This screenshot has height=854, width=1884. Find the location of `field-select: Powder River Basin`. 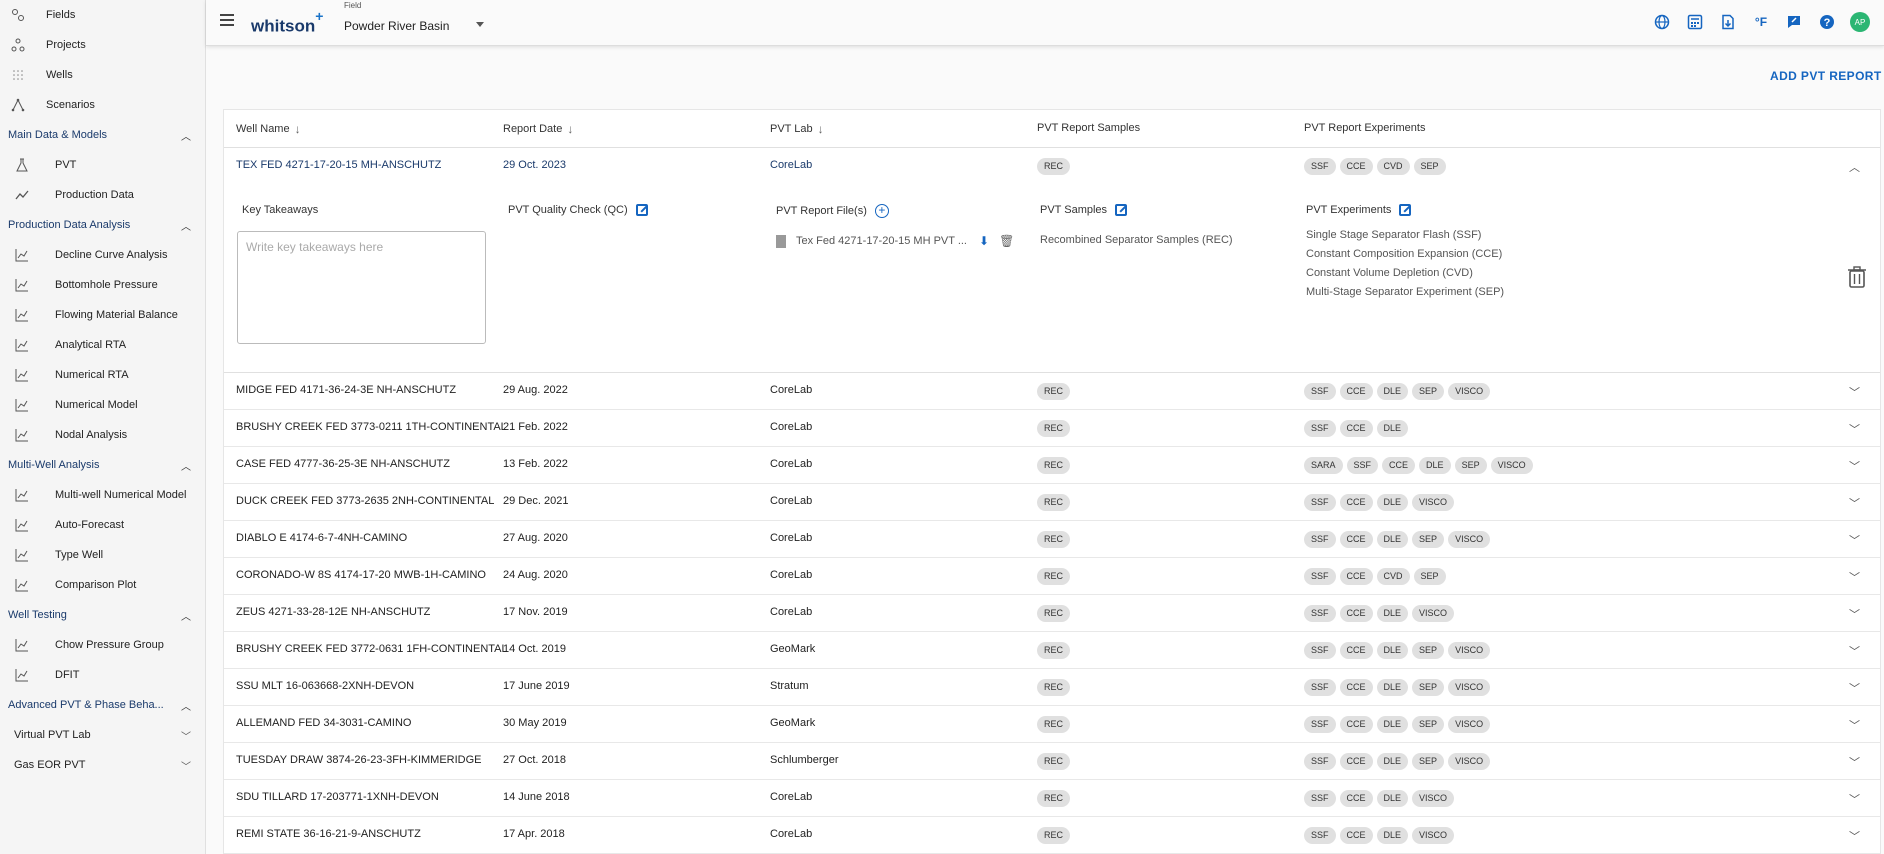

field-select: Powder River Basin is located at coordinates (396, 26).